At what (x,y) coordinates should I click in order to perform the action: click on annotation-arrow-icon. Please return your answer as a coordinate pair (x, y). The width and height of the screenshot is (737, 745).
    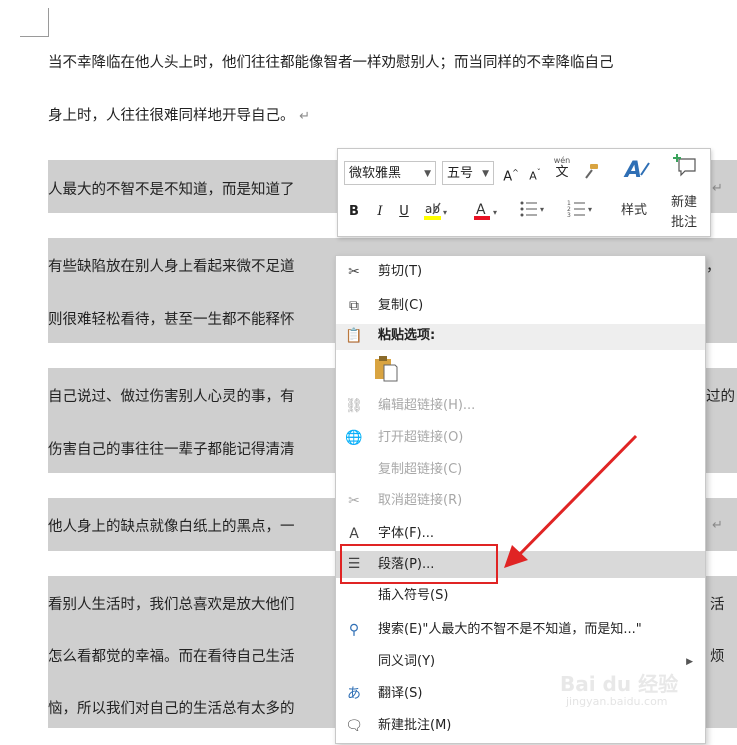
    Looking at the image, I should click on (571, 501).